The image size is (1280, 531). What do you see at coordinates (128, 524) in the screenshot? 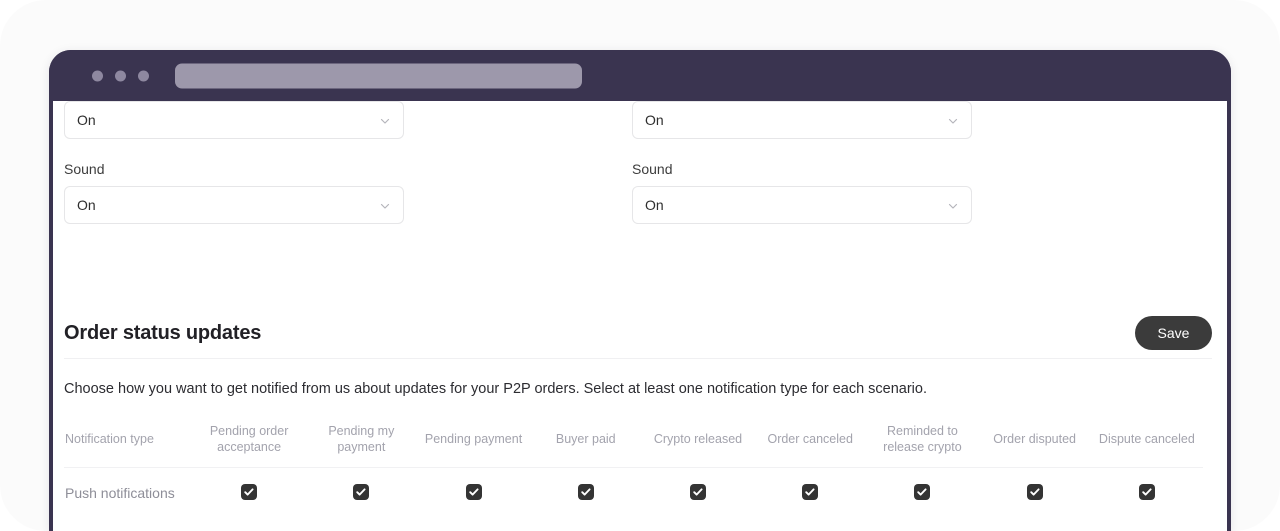
I see `row-label-emails: Emails` at bounding box center [128, 524].